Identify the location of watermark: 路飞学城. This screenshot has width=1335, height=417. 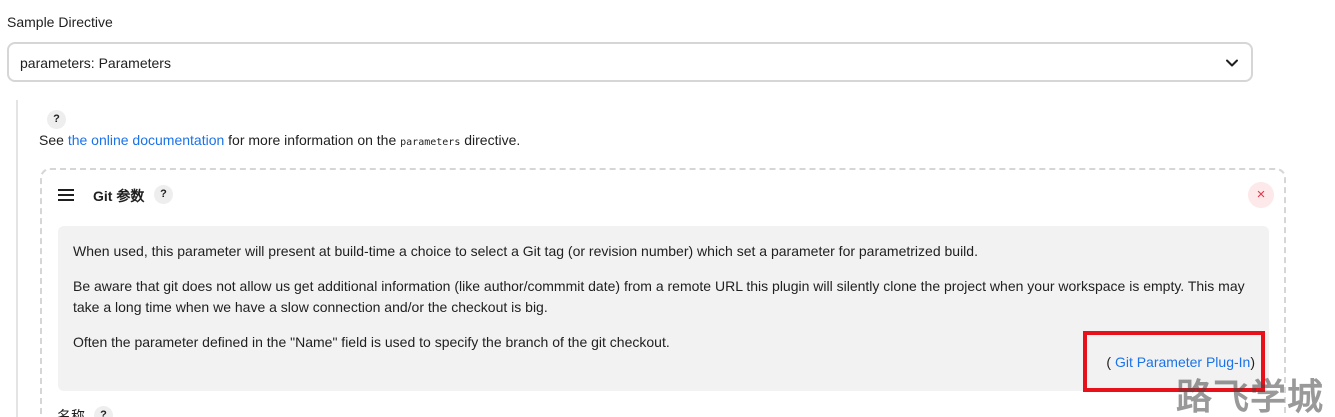
(1250, 396).